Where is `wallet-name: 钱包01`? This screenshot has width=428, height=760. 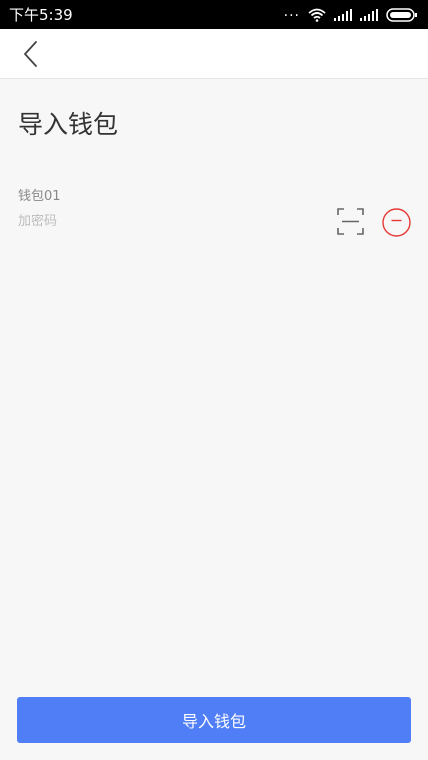
wallet-name: 钱包01 is located at coordinates (39, 196).